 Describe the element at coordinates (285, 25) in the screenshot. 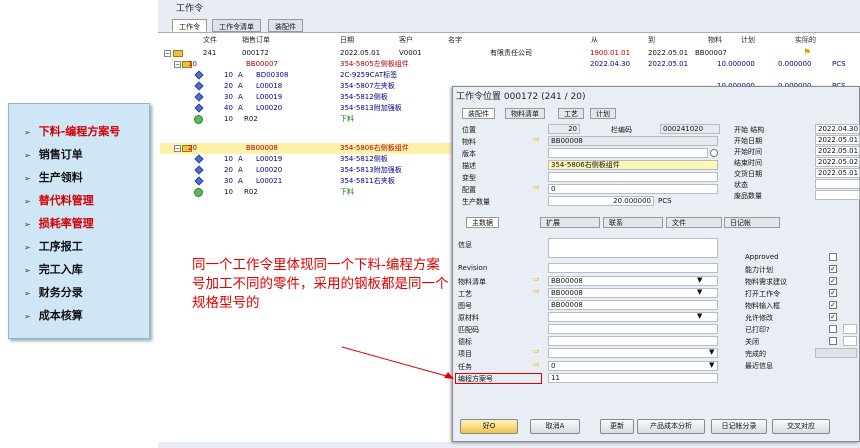

I see `tab-assembly: 装配件` at that location.